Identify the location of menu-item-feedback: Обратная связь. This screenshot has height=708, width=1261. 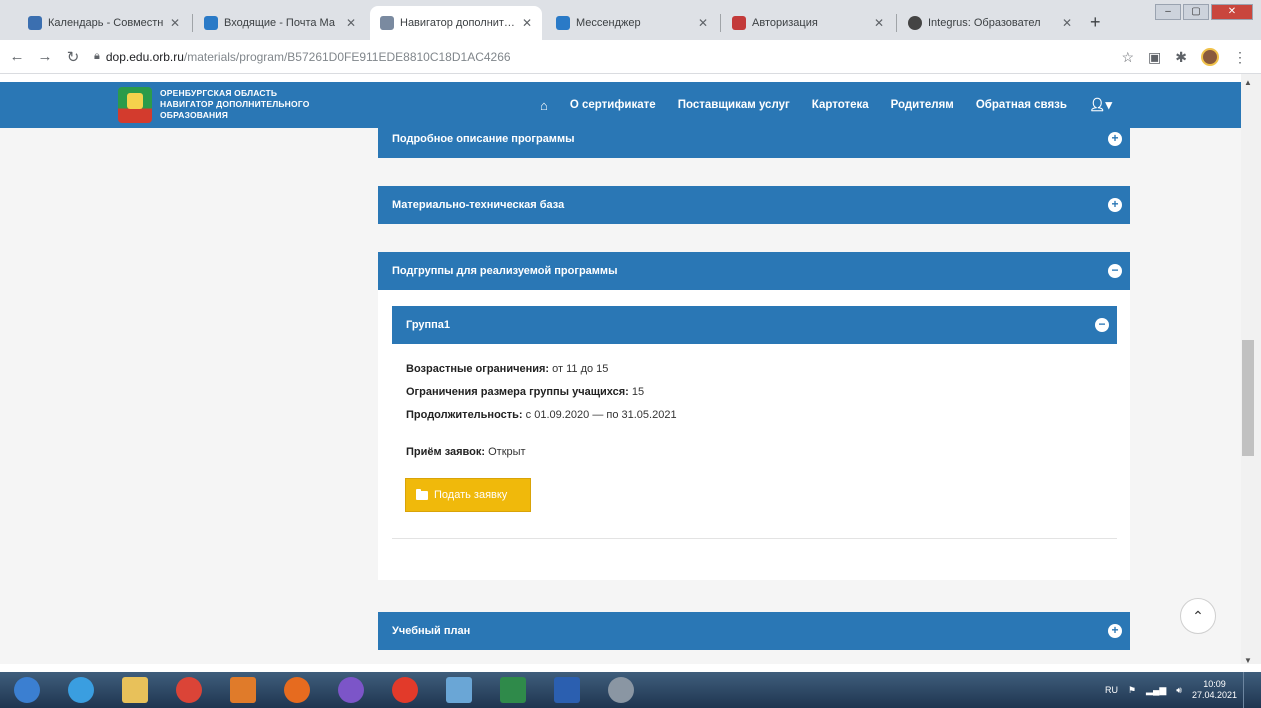
(1021, 105).